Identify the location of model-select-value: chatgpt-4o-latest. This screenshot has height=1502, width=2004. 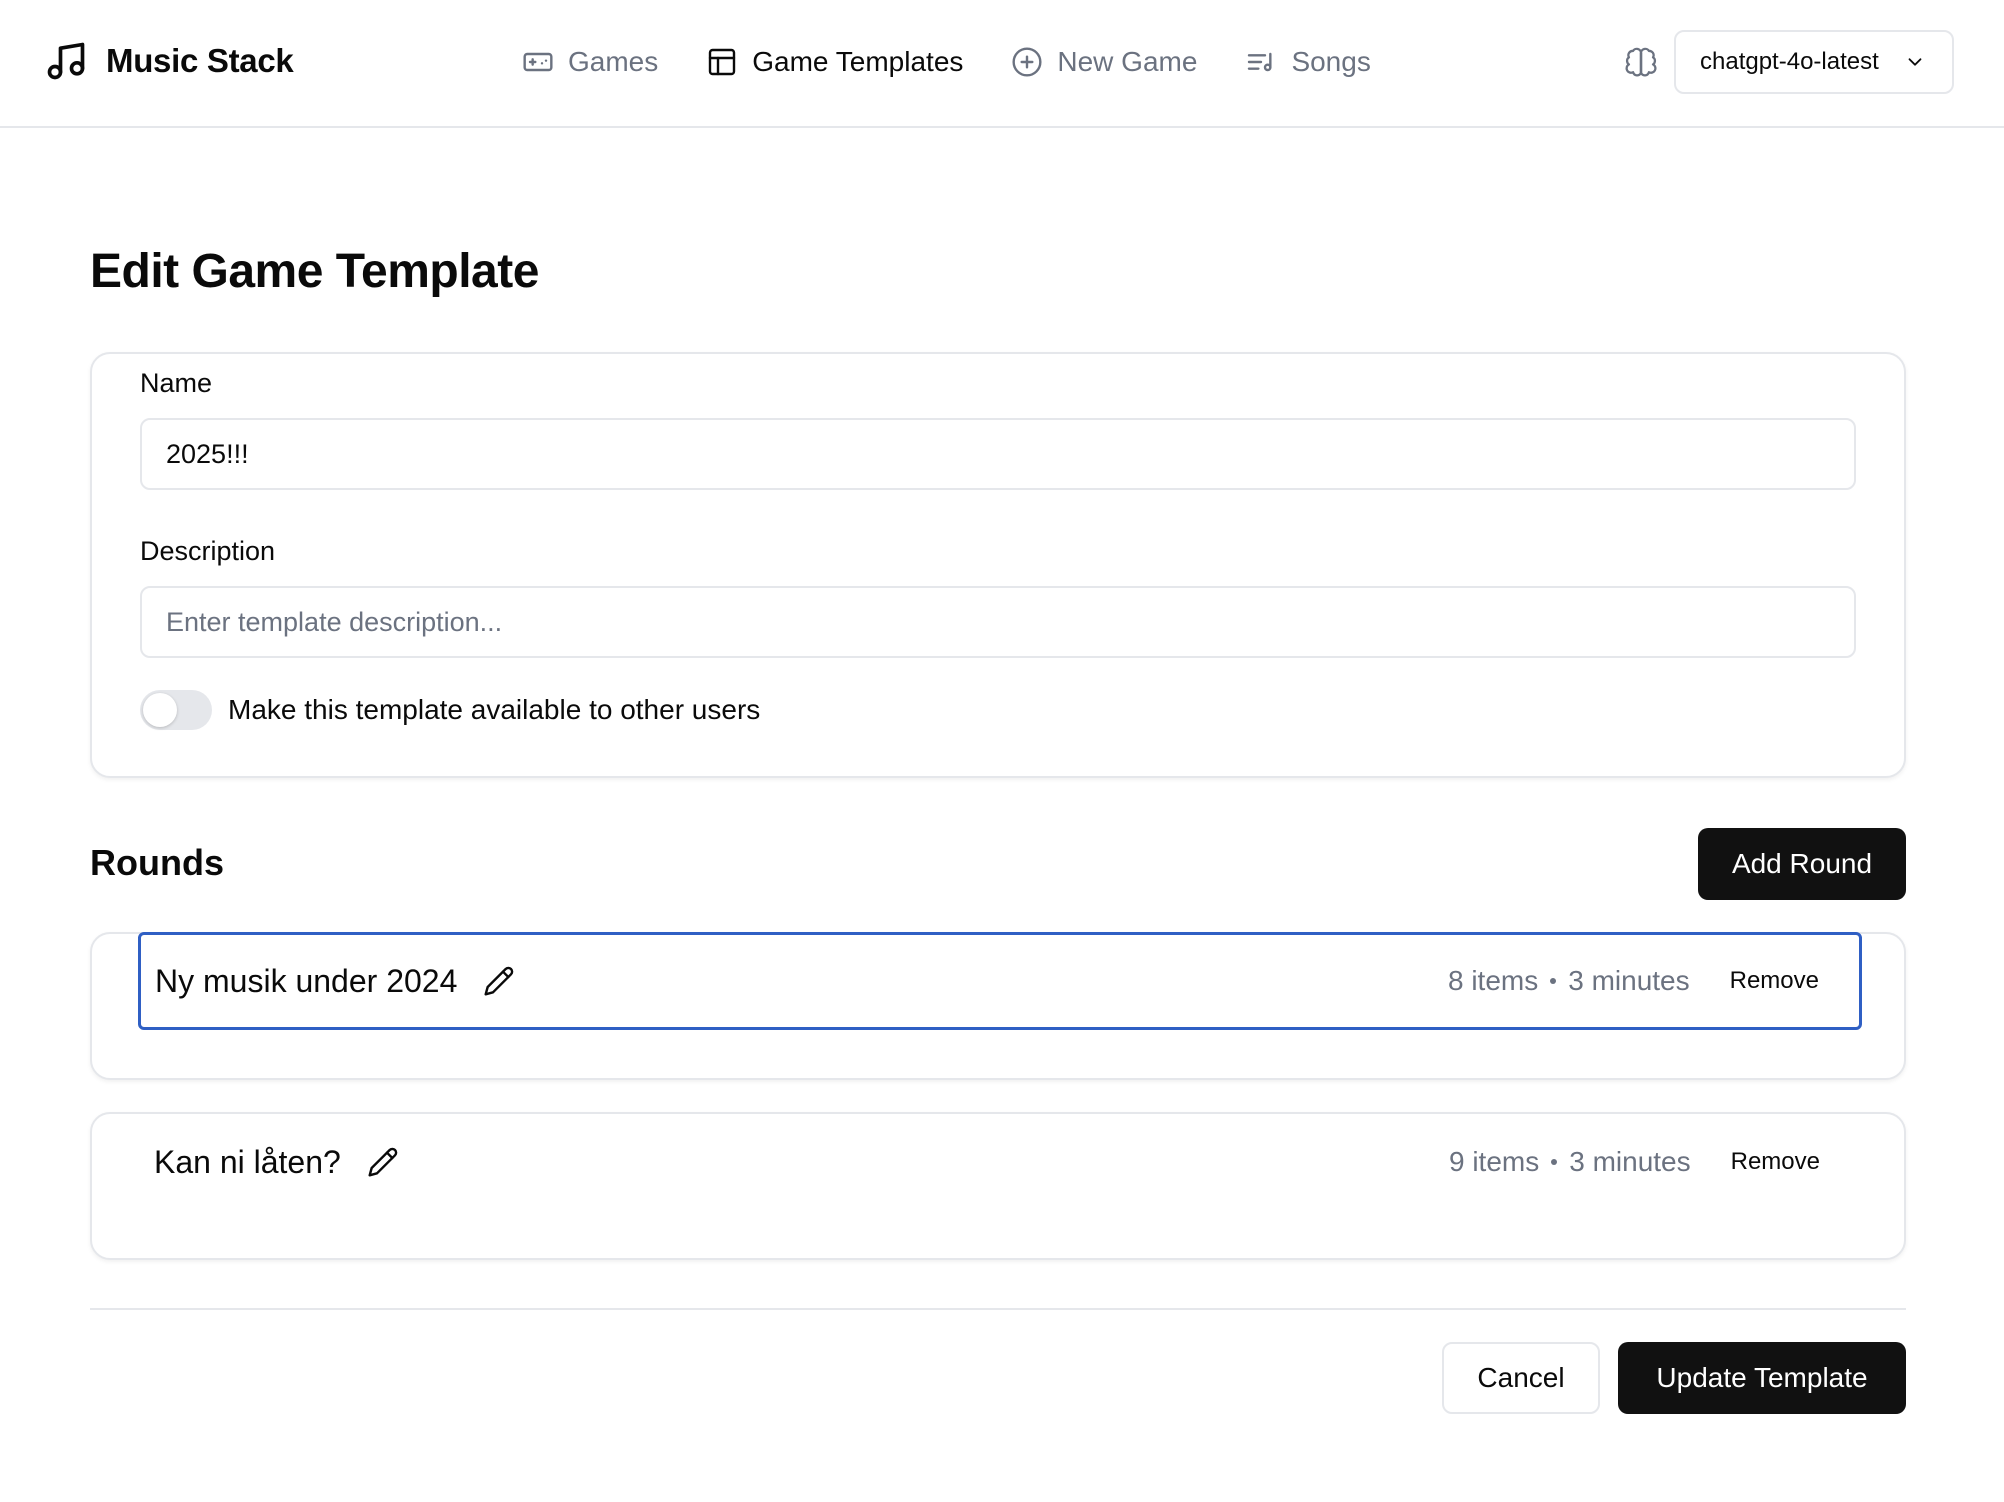
(1789, 61).